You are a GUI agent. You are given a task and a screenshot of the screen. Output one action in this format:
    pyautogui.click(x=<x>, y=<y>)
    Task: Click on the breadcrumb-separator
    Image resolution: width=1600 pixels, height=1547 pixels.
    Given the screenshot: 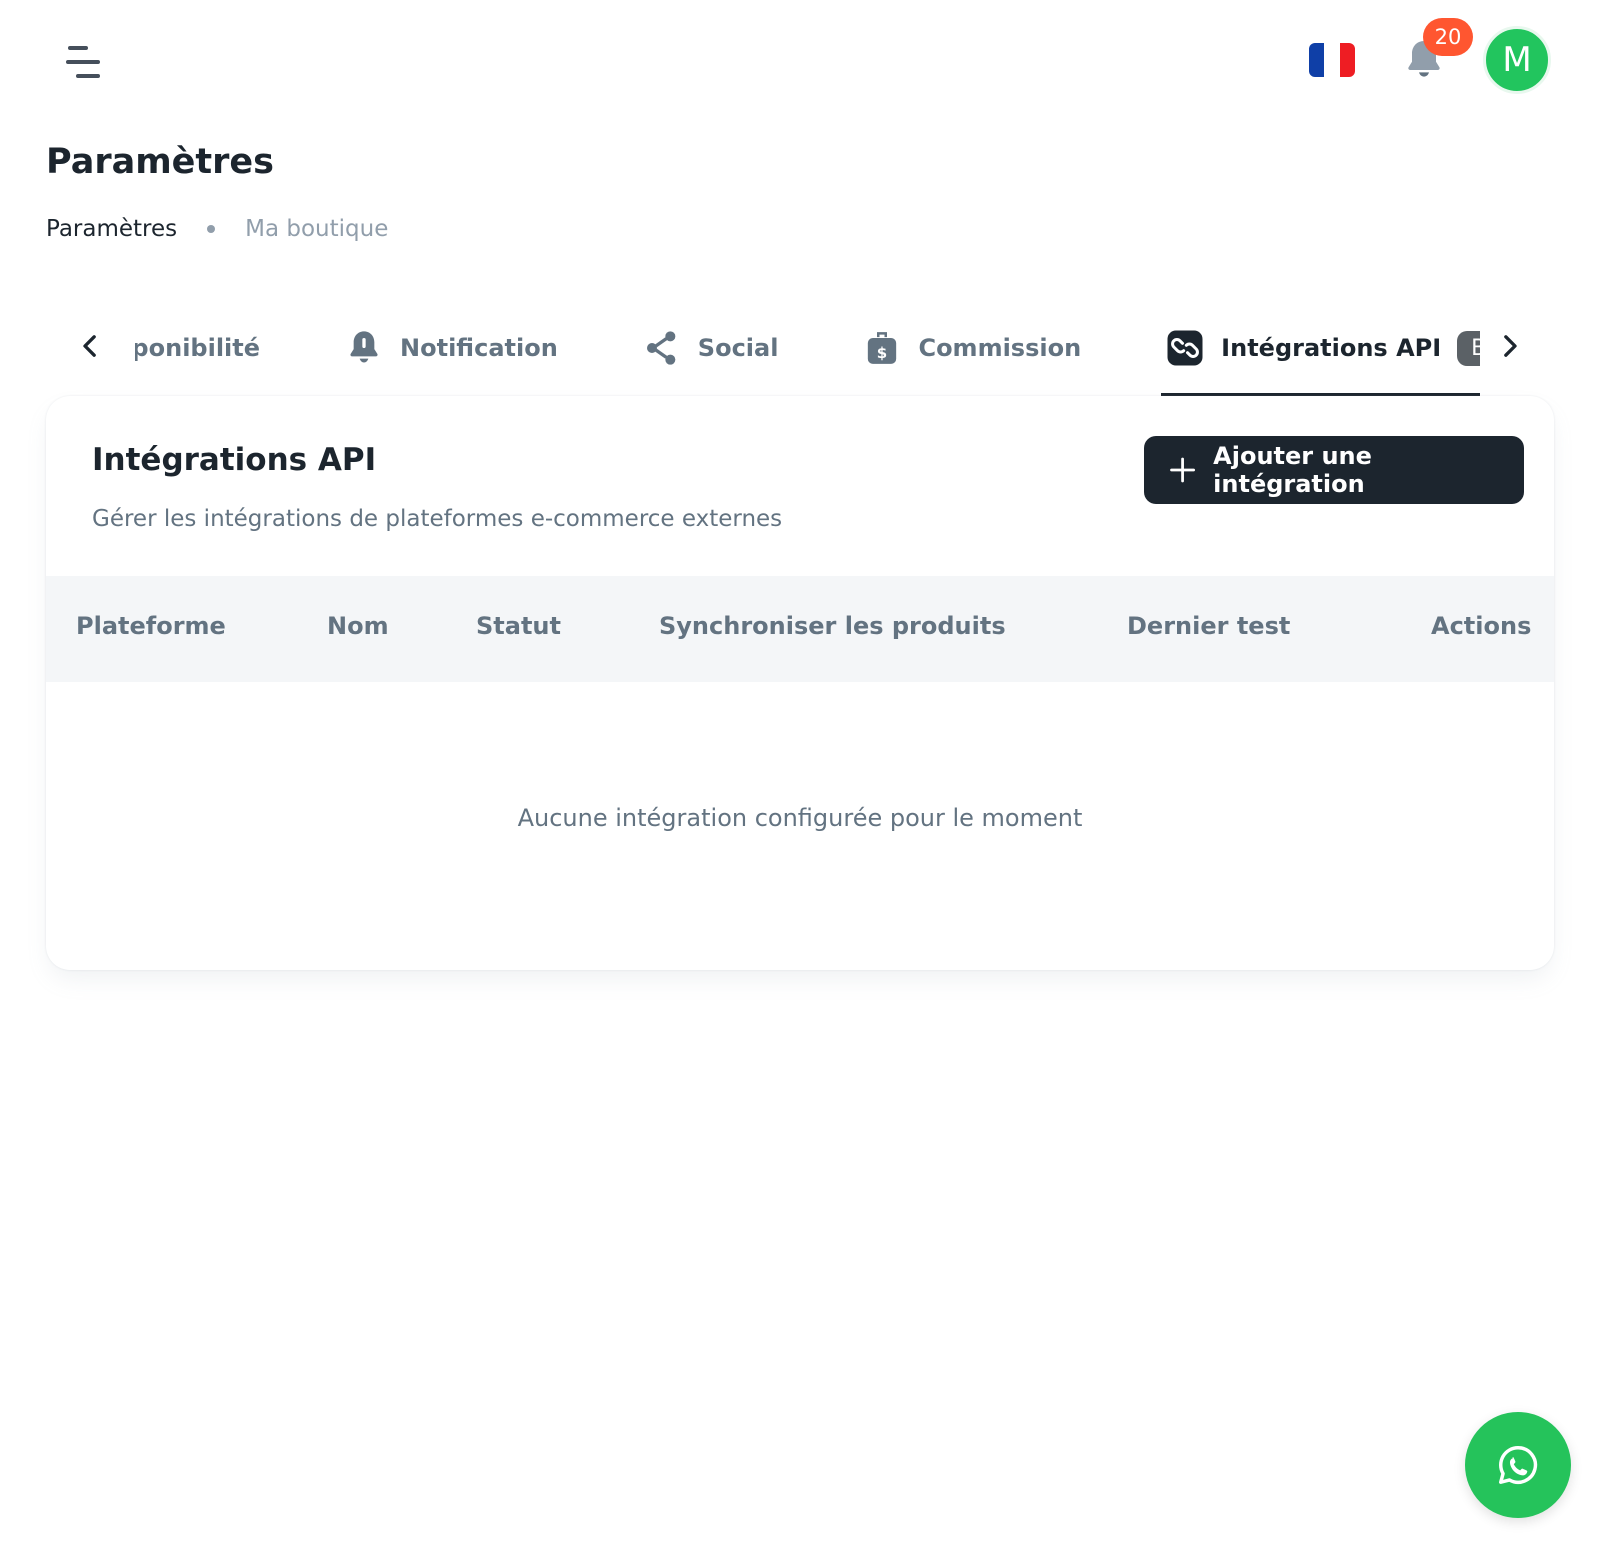 What is the action you would take?
    pyautogui.click(x=211, y=229)
    